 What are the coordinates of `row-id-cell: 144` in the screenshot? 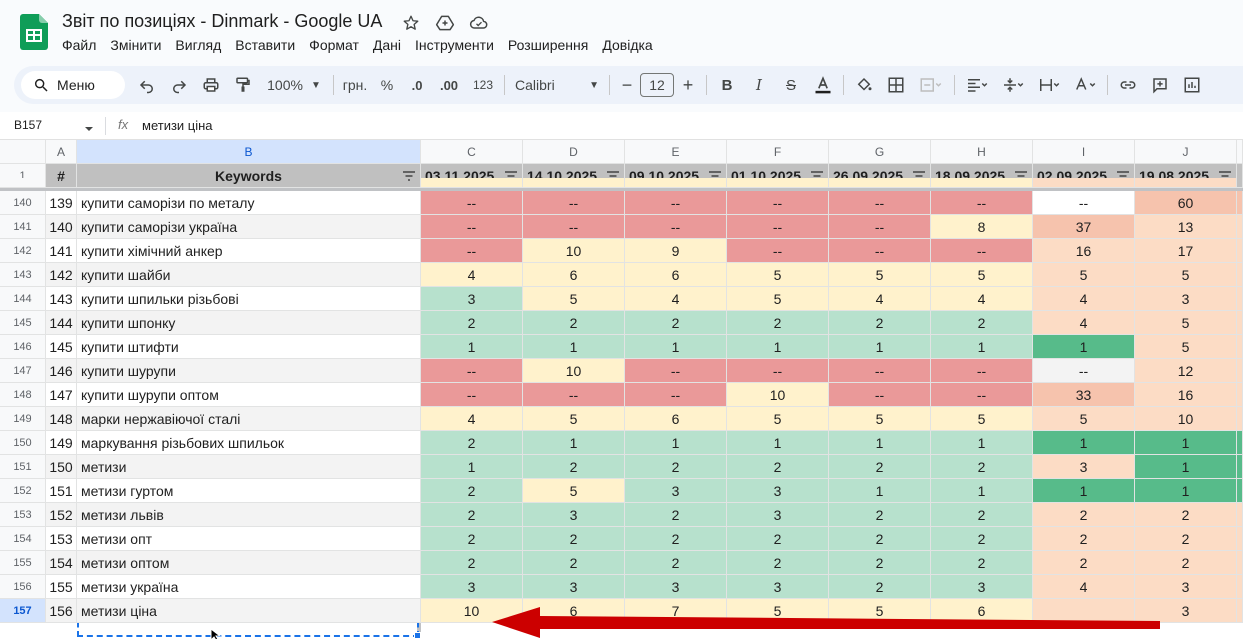 It's located at (61, 323).